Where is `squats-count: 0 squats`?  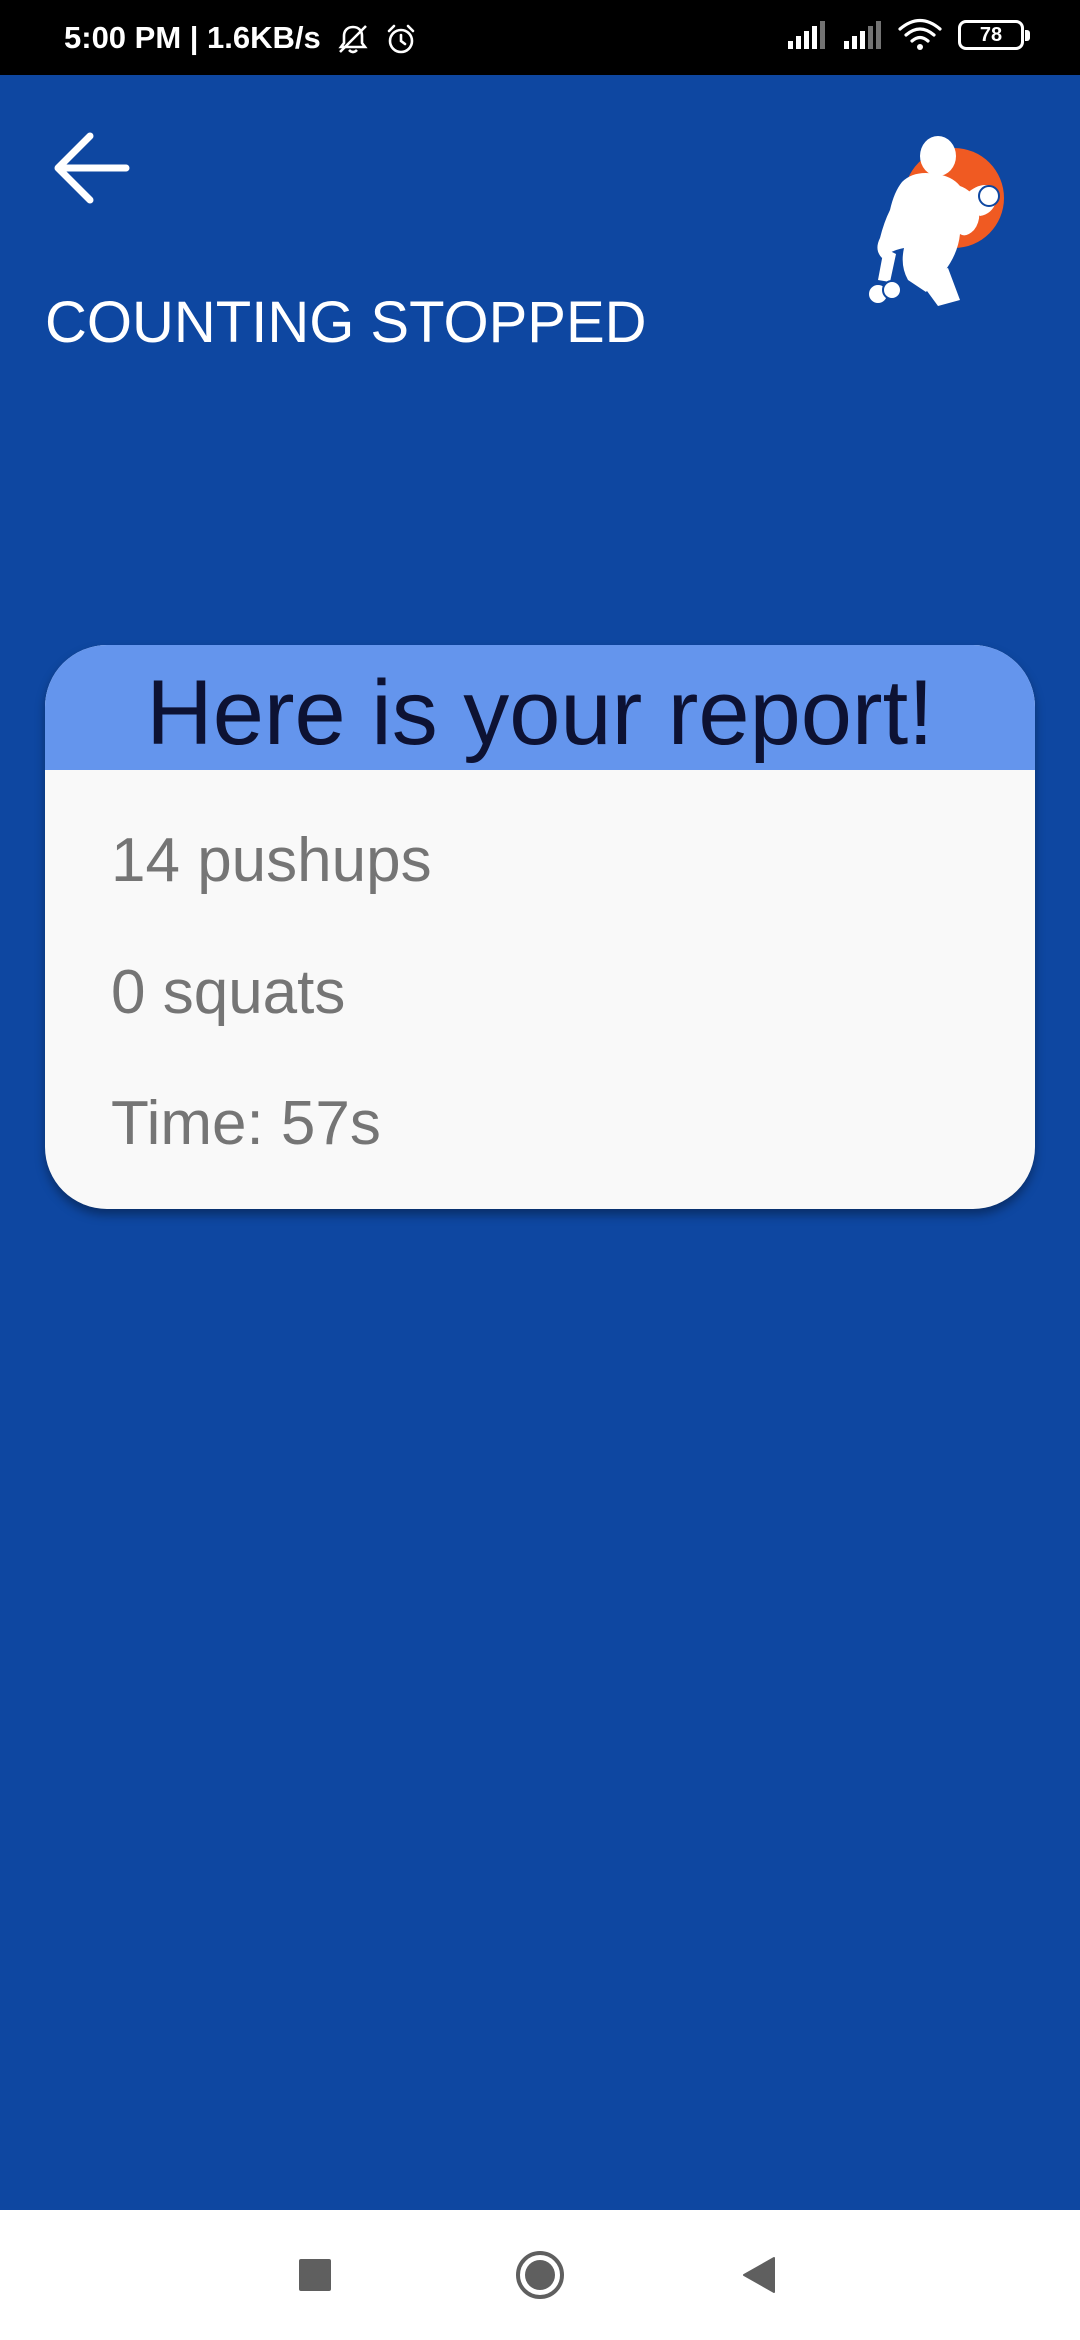
squats-count: 0 squats is located at coordinates (228, 992).